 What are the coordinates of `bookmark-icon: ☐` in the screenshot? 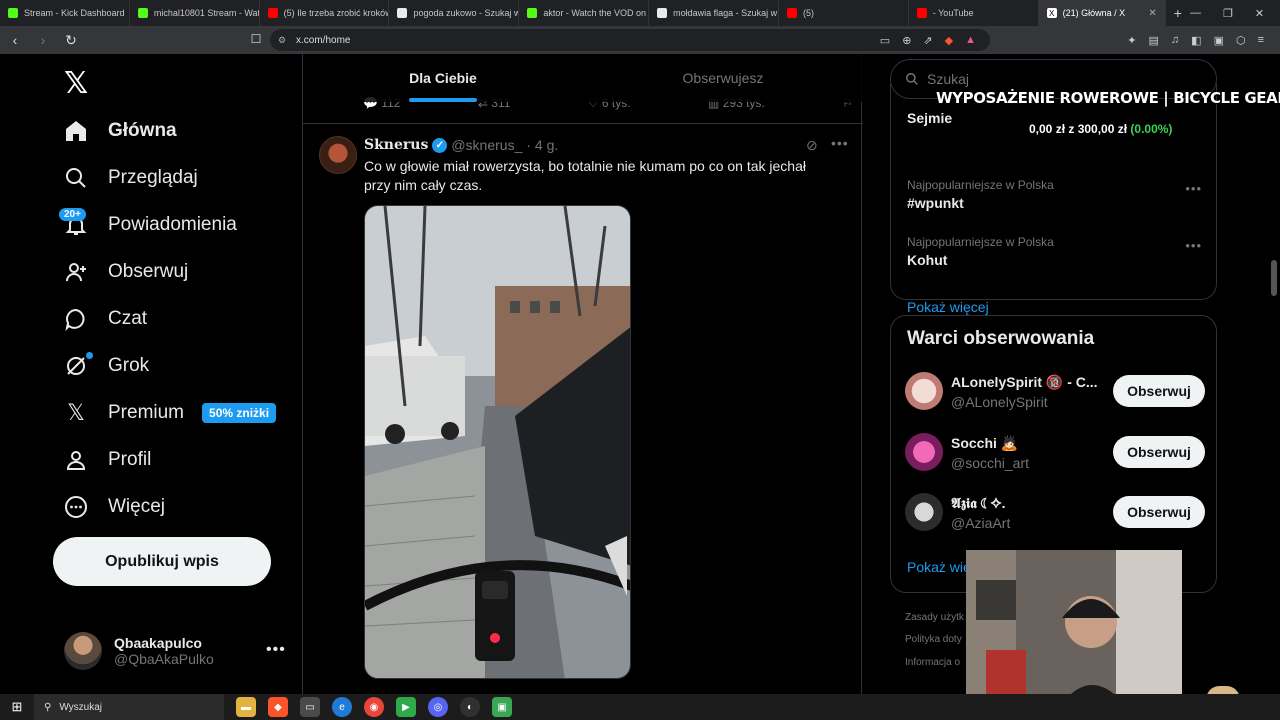 It's located at (256, 39).